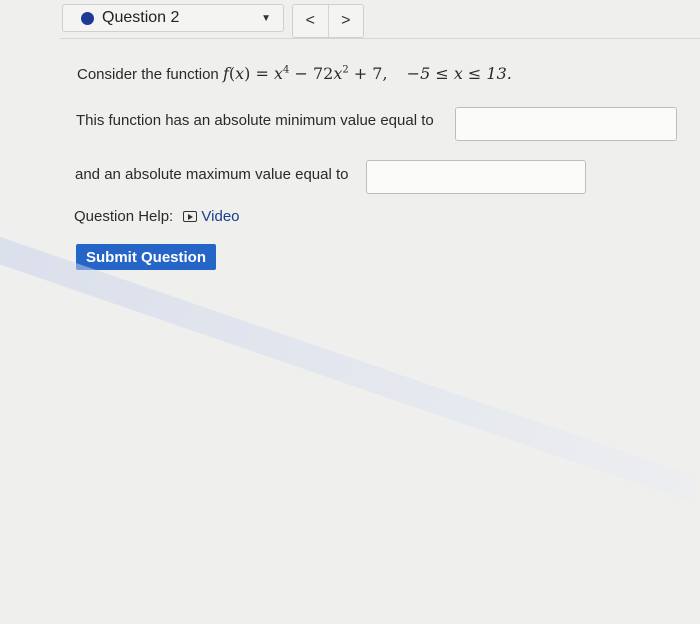 The width and height of the screenshot is (700, 624). Describe the element at coordinates (310, 21) in the screenshot. I see `previous-question-button: <` at that location.